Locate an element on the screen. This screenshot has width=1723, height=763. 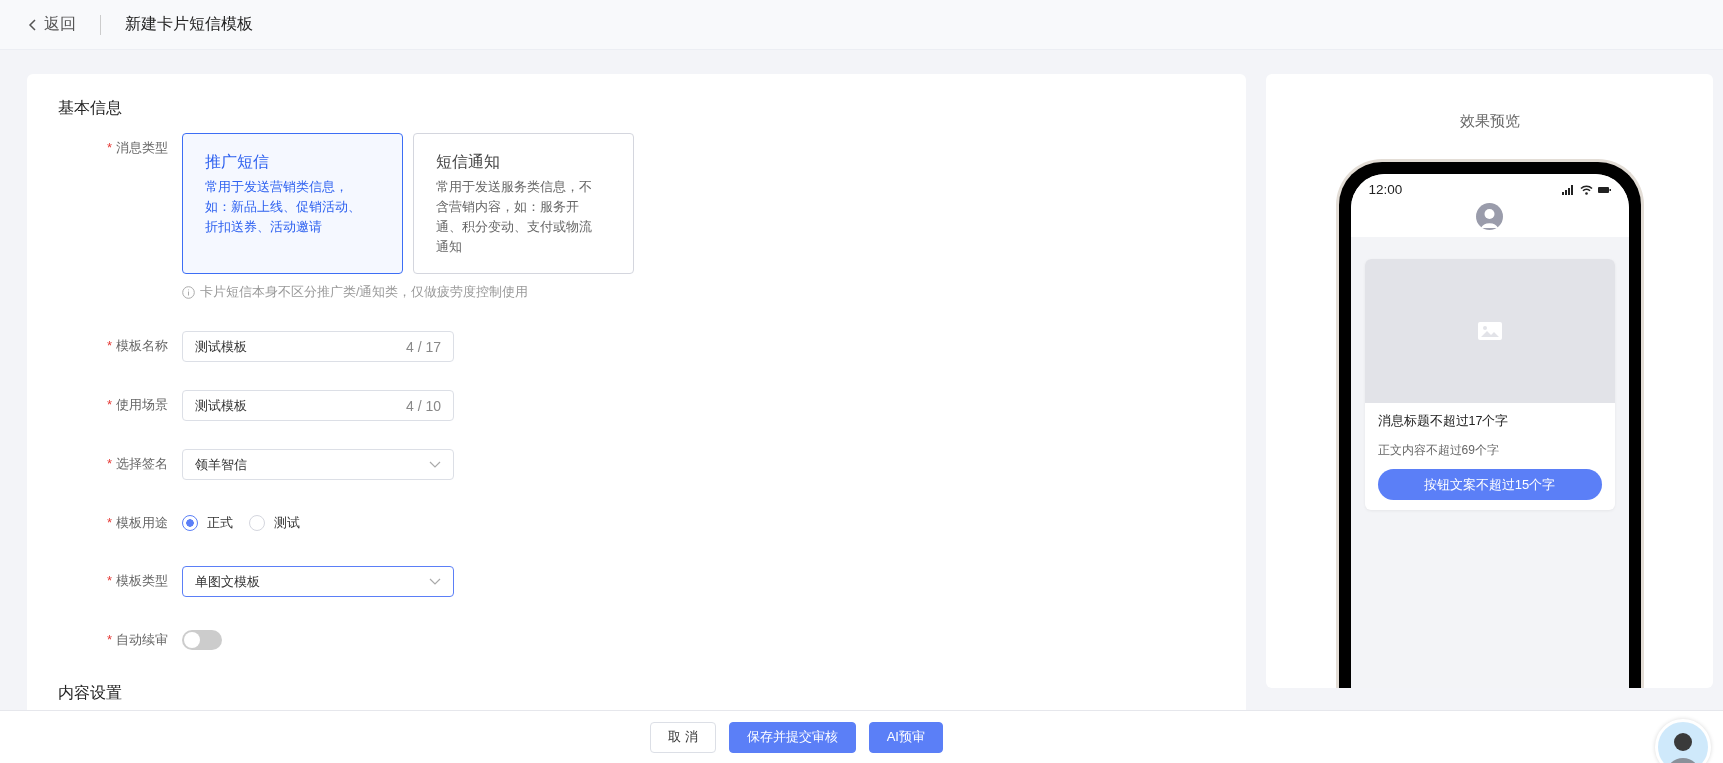
section-title: 基本信息 is located at coordinates (90, 108).